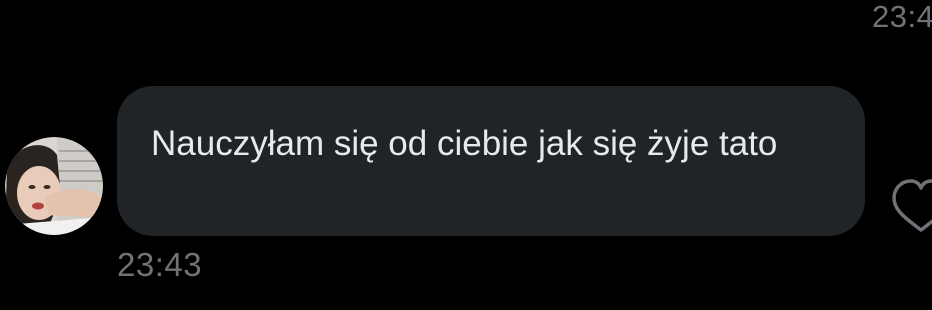  I want to click on previous-message-timestamp: 23:4, so click(902, 17).